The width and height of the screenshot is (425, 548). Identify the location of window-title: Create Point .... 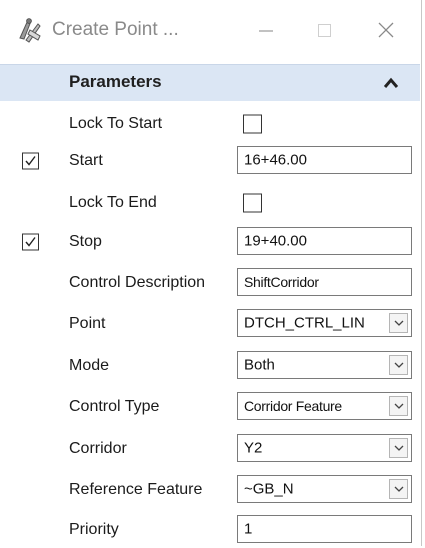
(115, 29).